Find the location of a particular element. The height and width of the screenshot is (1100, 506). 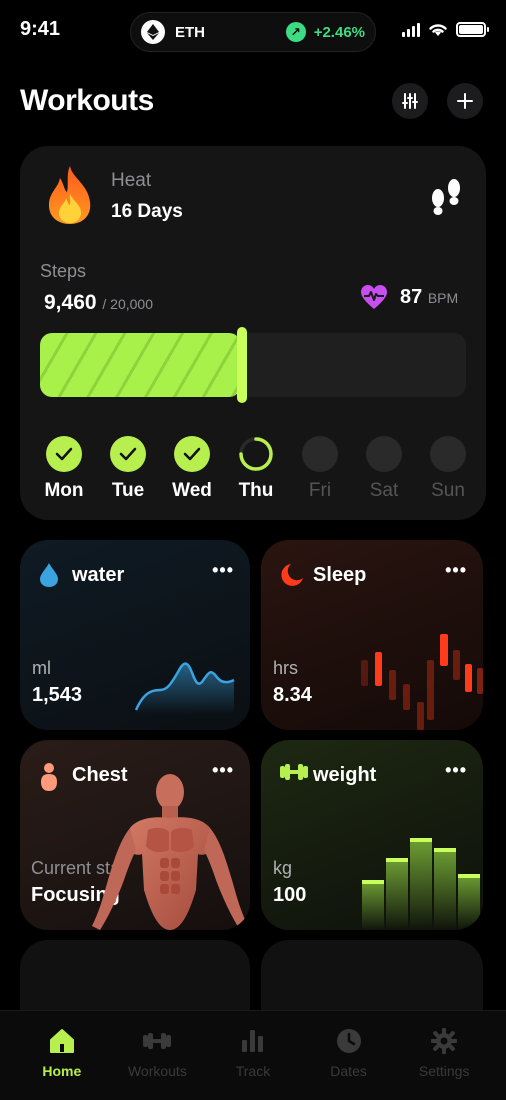

tab-settings: Settings is located at coordinates (444, 1055).